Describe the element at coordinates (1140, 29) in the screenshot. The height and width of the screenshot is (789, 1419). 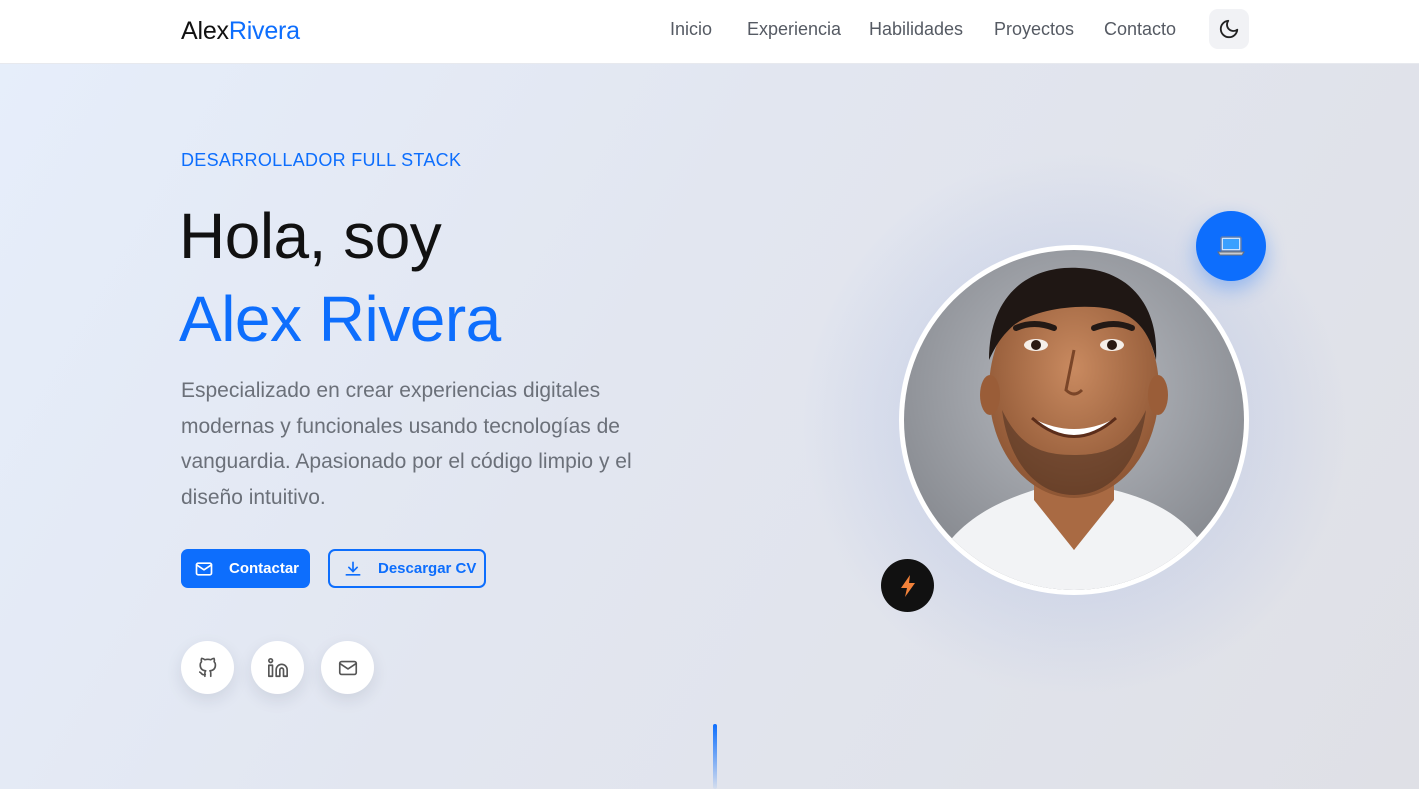
I see `nav-link-contacto: Contacto` at that location.